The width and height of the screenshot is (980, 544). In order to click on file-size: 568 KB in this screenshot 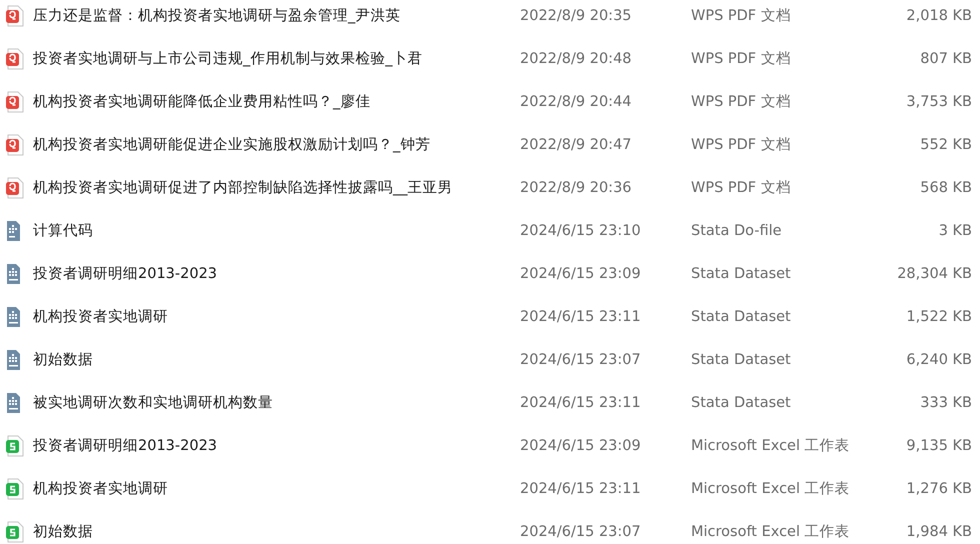, I will do `click(946, 188)`.